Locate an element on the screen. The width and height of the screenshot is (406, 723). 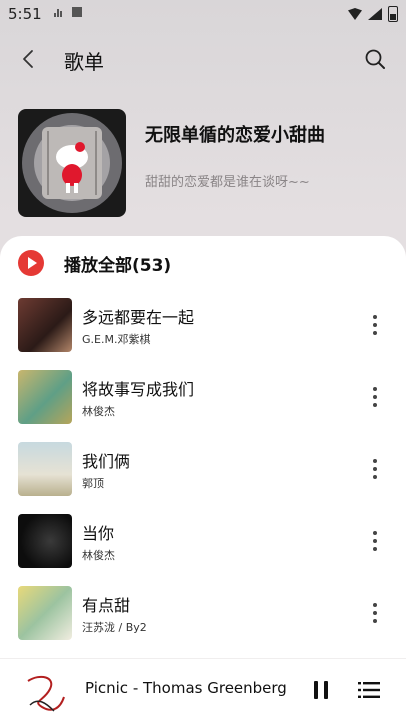
list-item: 将故事写成我们 林俊杰 is located at coordinates (203, 398).